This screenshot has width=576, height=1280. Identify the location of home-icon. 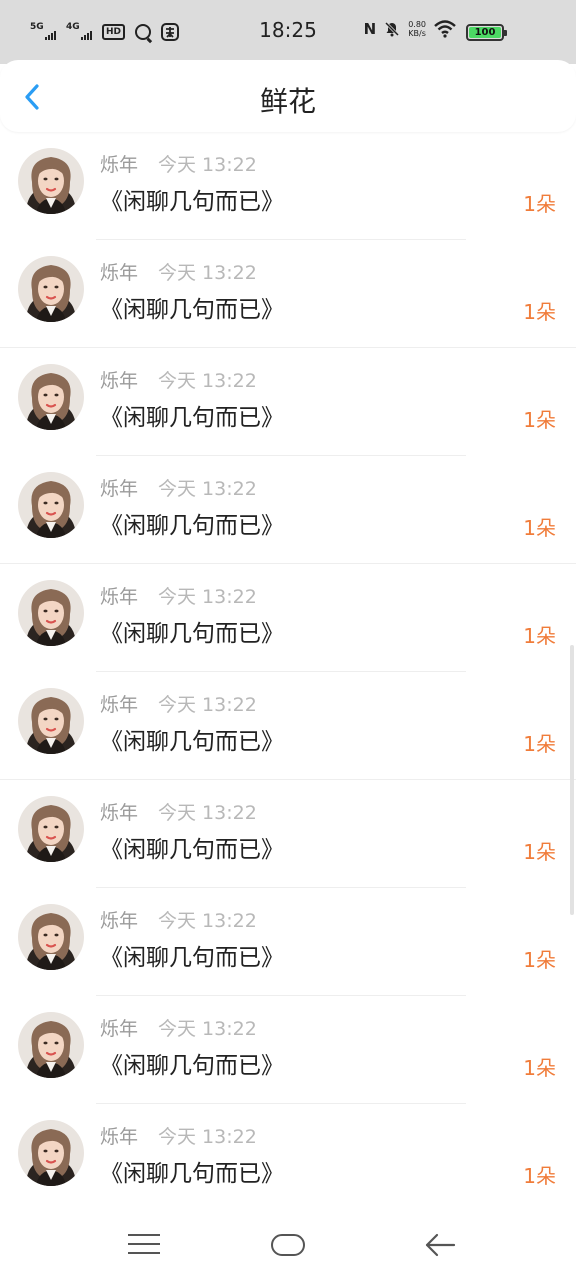
(288, 1245).